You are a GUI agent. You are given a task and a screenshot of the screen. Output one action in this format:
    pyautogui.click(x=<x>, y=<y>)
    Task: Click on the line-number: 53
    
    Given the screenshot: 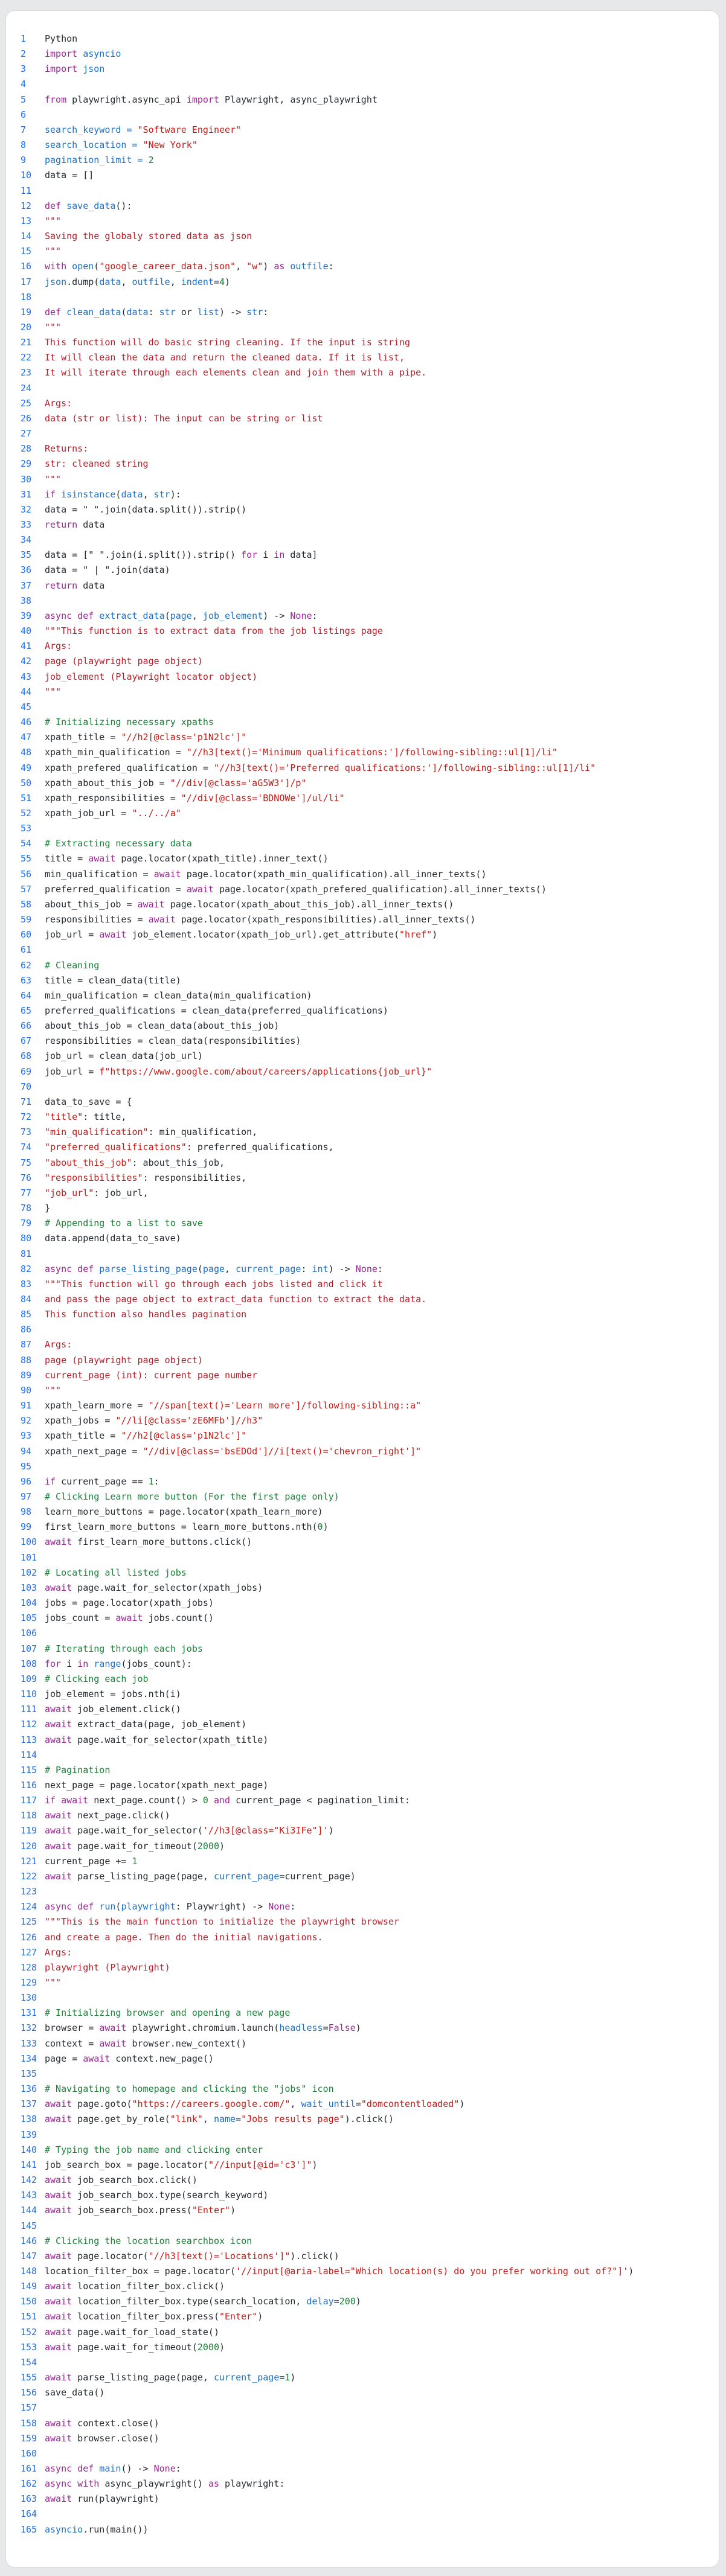 What is the action you would take?
    pyautogui.click(x=26, y=829)
    